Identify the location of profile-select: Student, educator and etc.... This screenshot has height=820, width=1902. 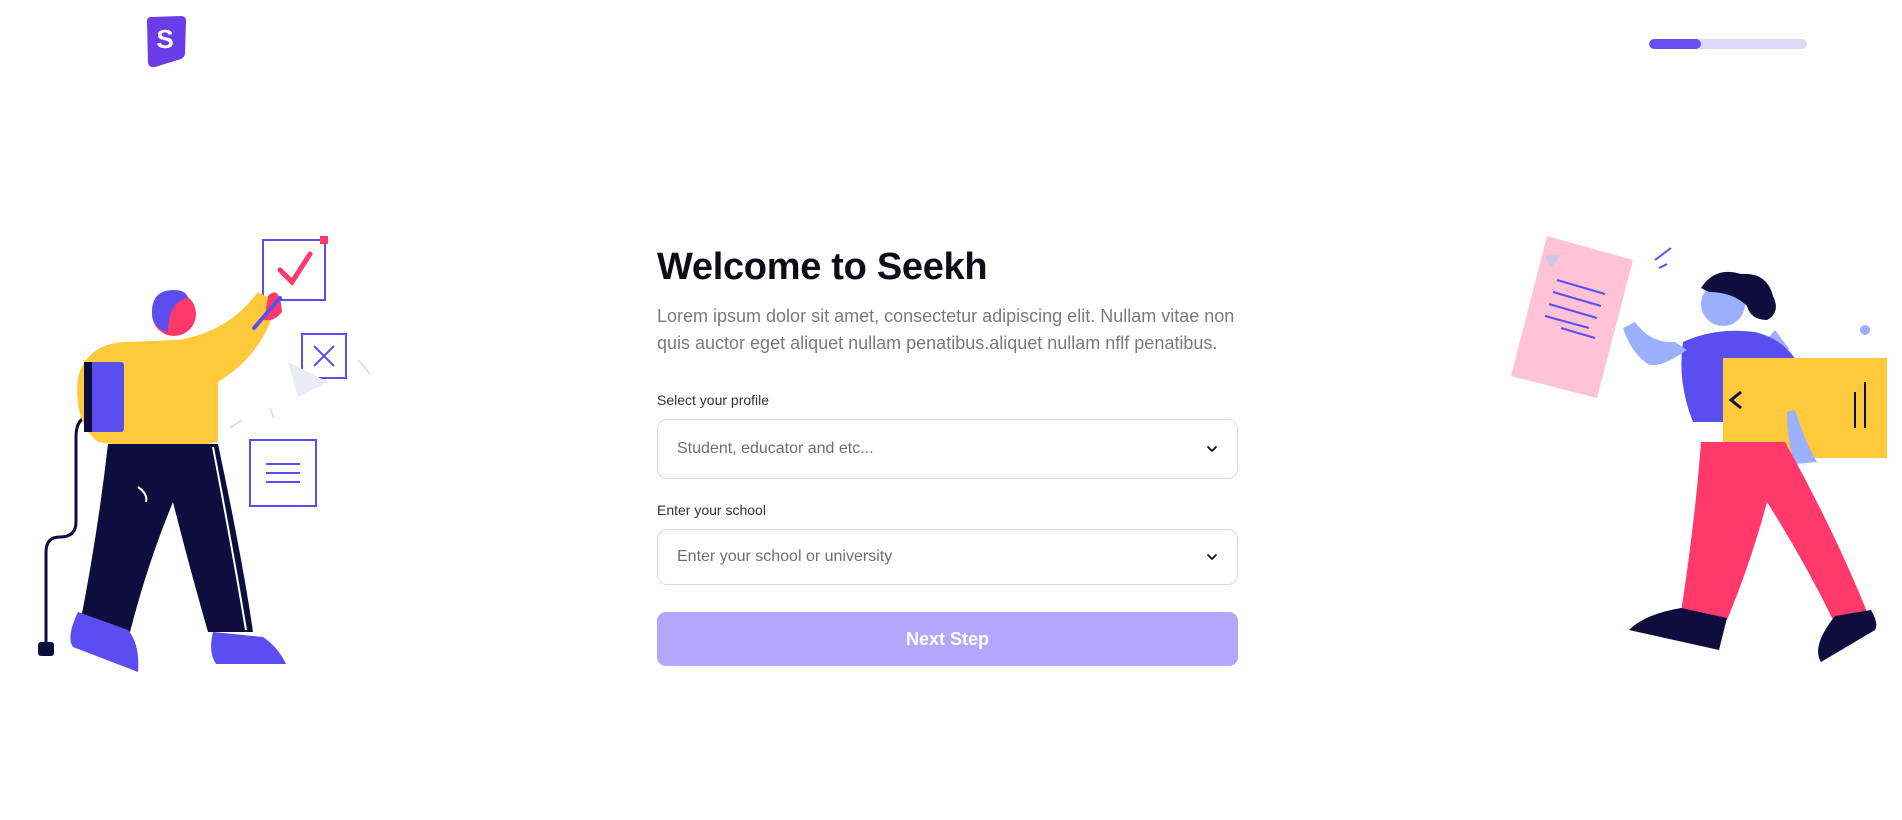
(947, 449).